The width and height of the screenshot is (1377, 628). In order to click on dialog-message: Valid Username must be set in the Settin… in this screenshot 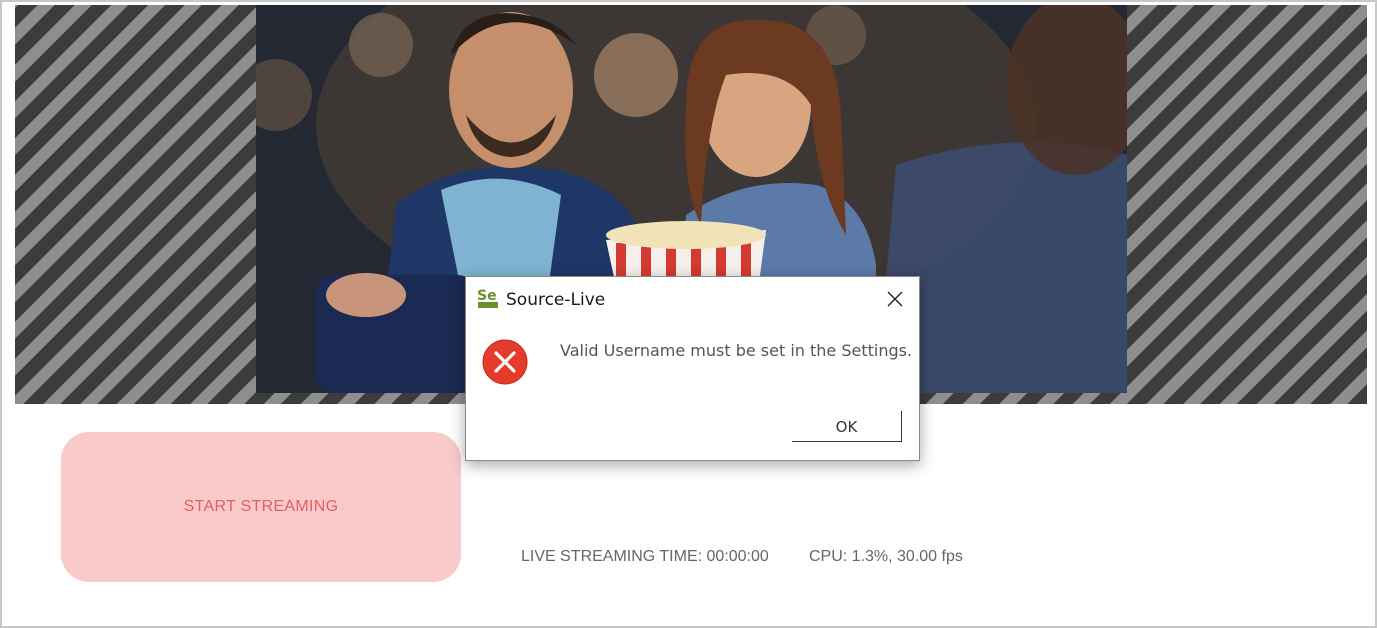, I will do `click(736, 350)`.